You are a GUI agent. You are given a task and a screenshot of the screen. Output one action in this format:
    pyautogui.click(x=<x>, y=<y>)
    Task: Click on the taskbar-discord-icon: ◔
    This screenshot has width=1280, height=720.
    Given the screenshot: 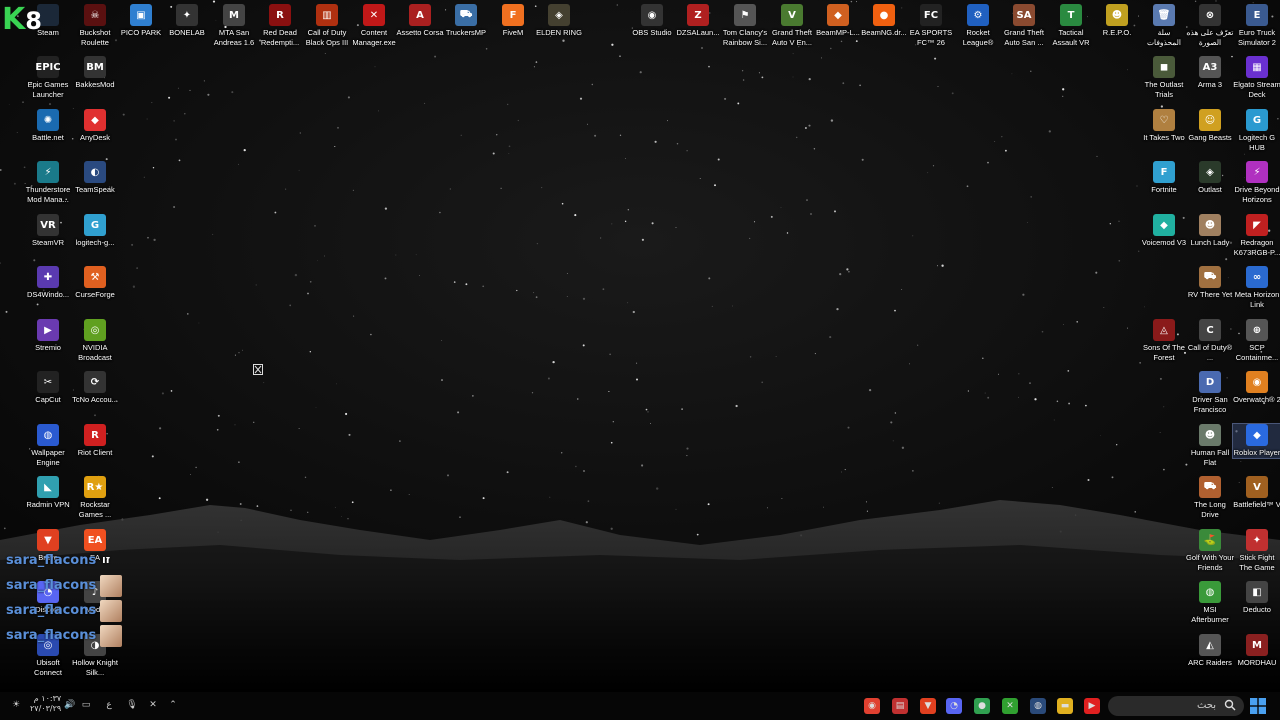 What is the action you would take?
    pyautogui.click(x=954, y=706)
    